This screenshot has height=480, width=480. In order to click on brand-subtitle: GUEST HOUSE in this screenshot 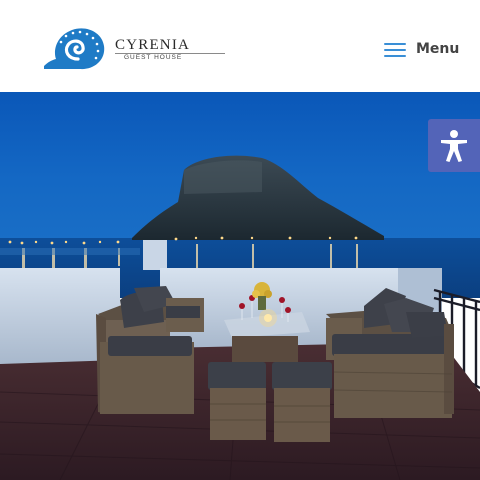, I will do `click(153, 57)`.